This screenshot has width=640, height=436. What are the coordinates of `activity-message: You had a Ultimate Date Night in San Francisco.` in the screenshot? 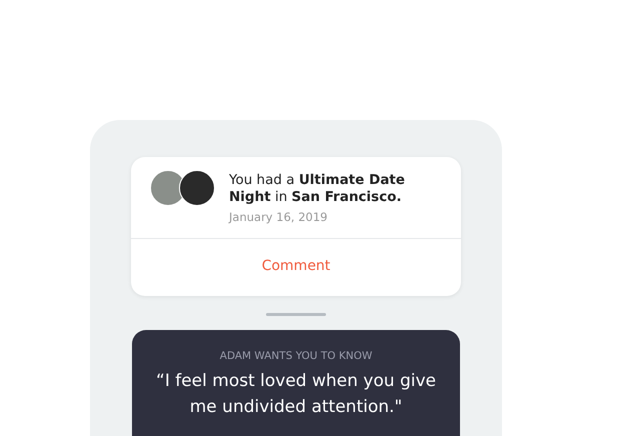 It's located at (317, 189).